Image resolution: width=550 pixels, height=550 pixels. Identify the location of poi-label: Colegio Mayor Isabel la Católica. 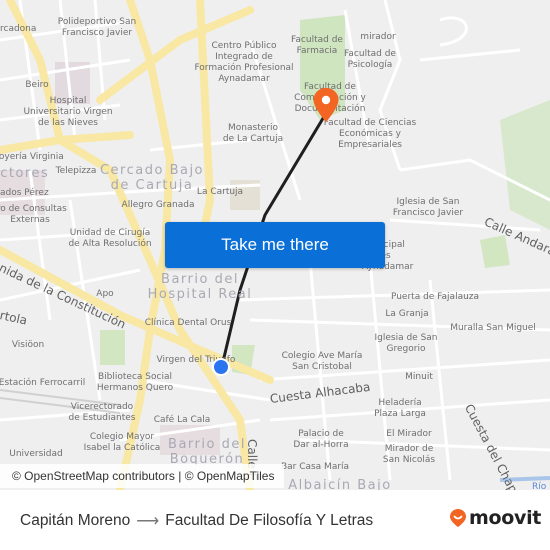
(122, 442).